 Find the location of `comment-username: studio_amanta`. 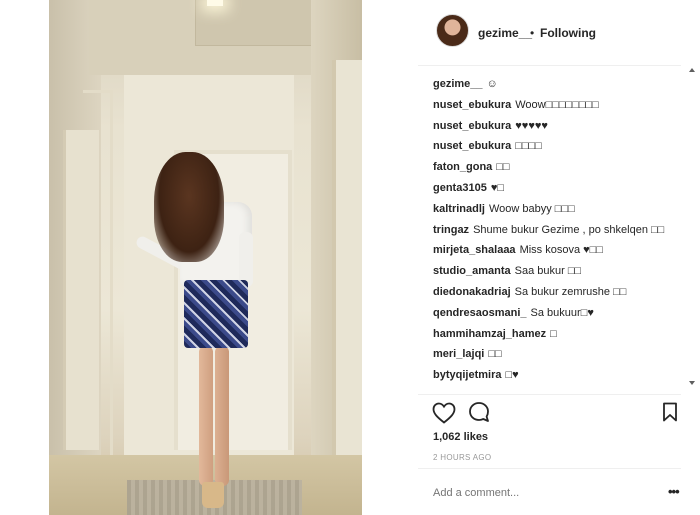

comment-username: studio_amanta is located at coordinates (472, 271).